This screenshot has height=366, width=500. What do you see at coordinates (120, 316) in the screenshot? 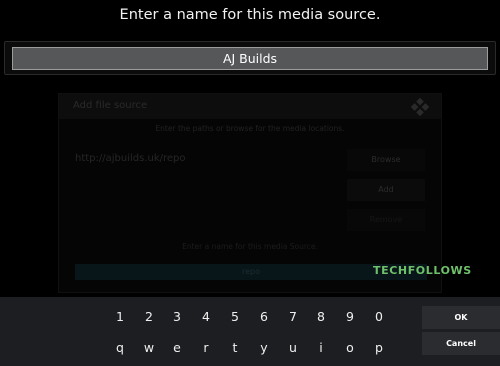
I see `key-1: 1` at bounding box center [120, 316].